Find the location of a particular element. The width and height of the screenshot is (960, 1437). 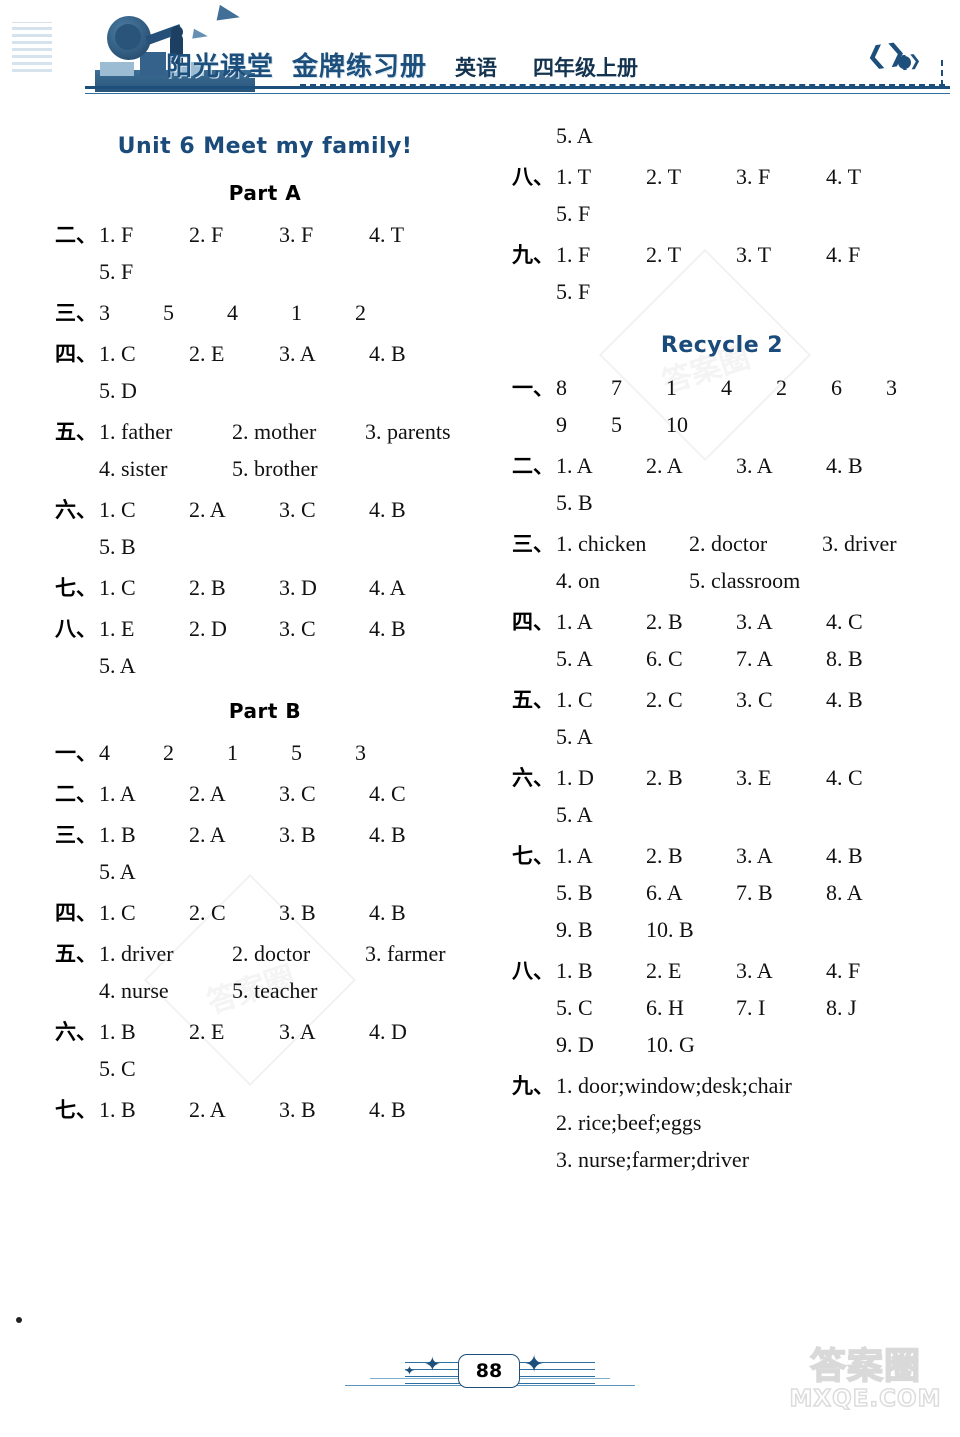

answer-item: 8. A is located at coordinates (844, 892).